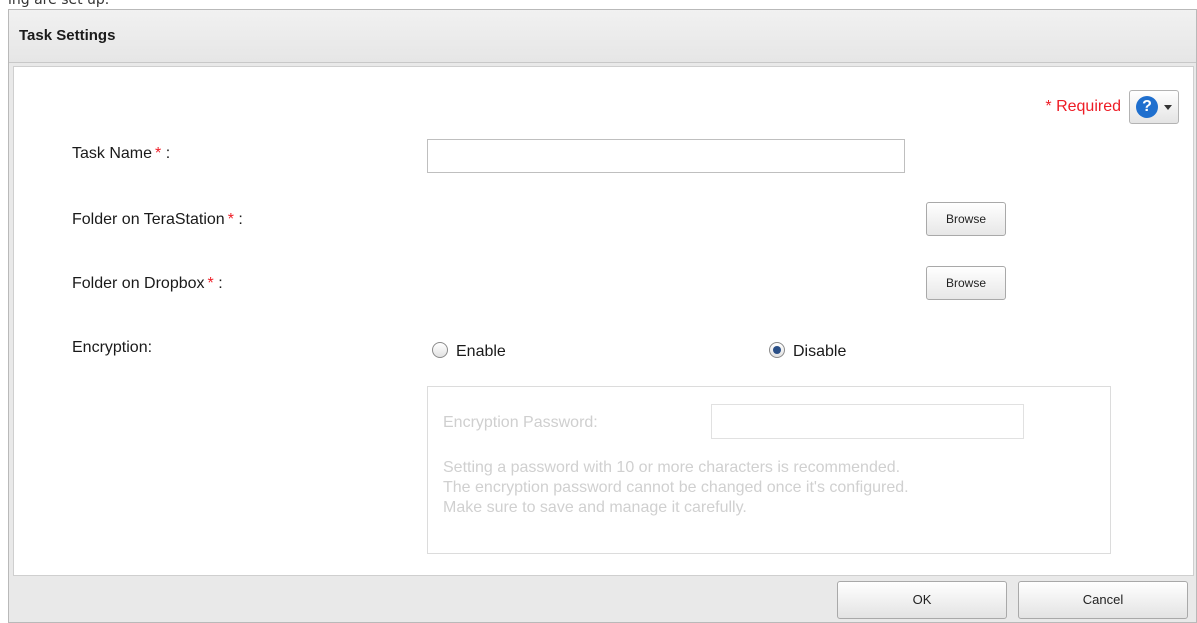 The height and width of the screenshot is (623, 1197). I want to click on folder-terastation-label: Folder on TeraStation * :, so click(157, 220).